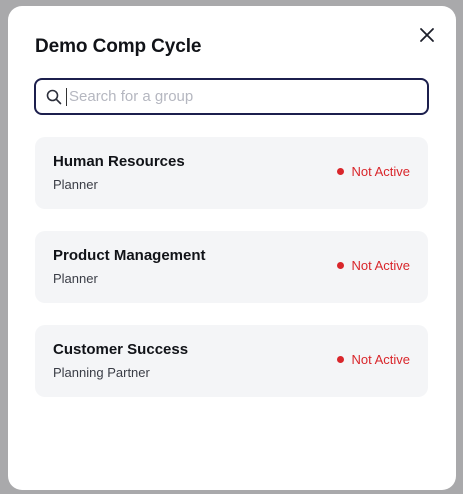  I want to click on group-card-human-resources: Human Resources Planner Not Active, so click(231, 173).